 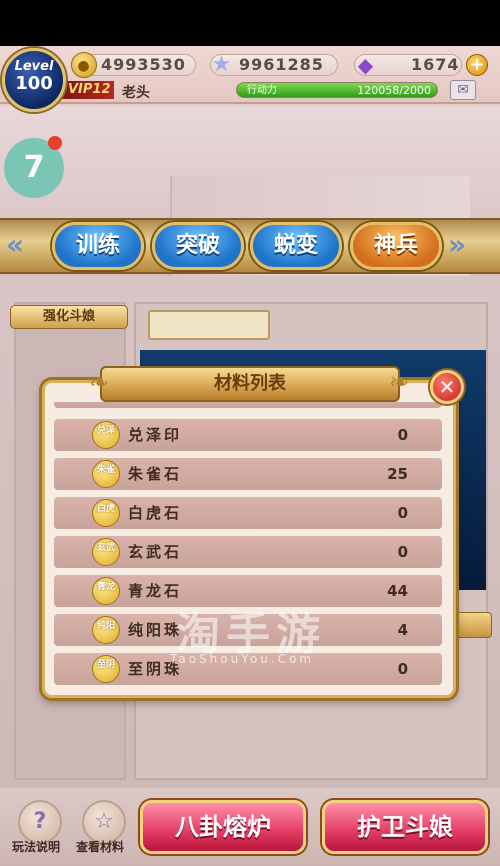 I want to click on material-qty: 25, so click(x=397, y=474).